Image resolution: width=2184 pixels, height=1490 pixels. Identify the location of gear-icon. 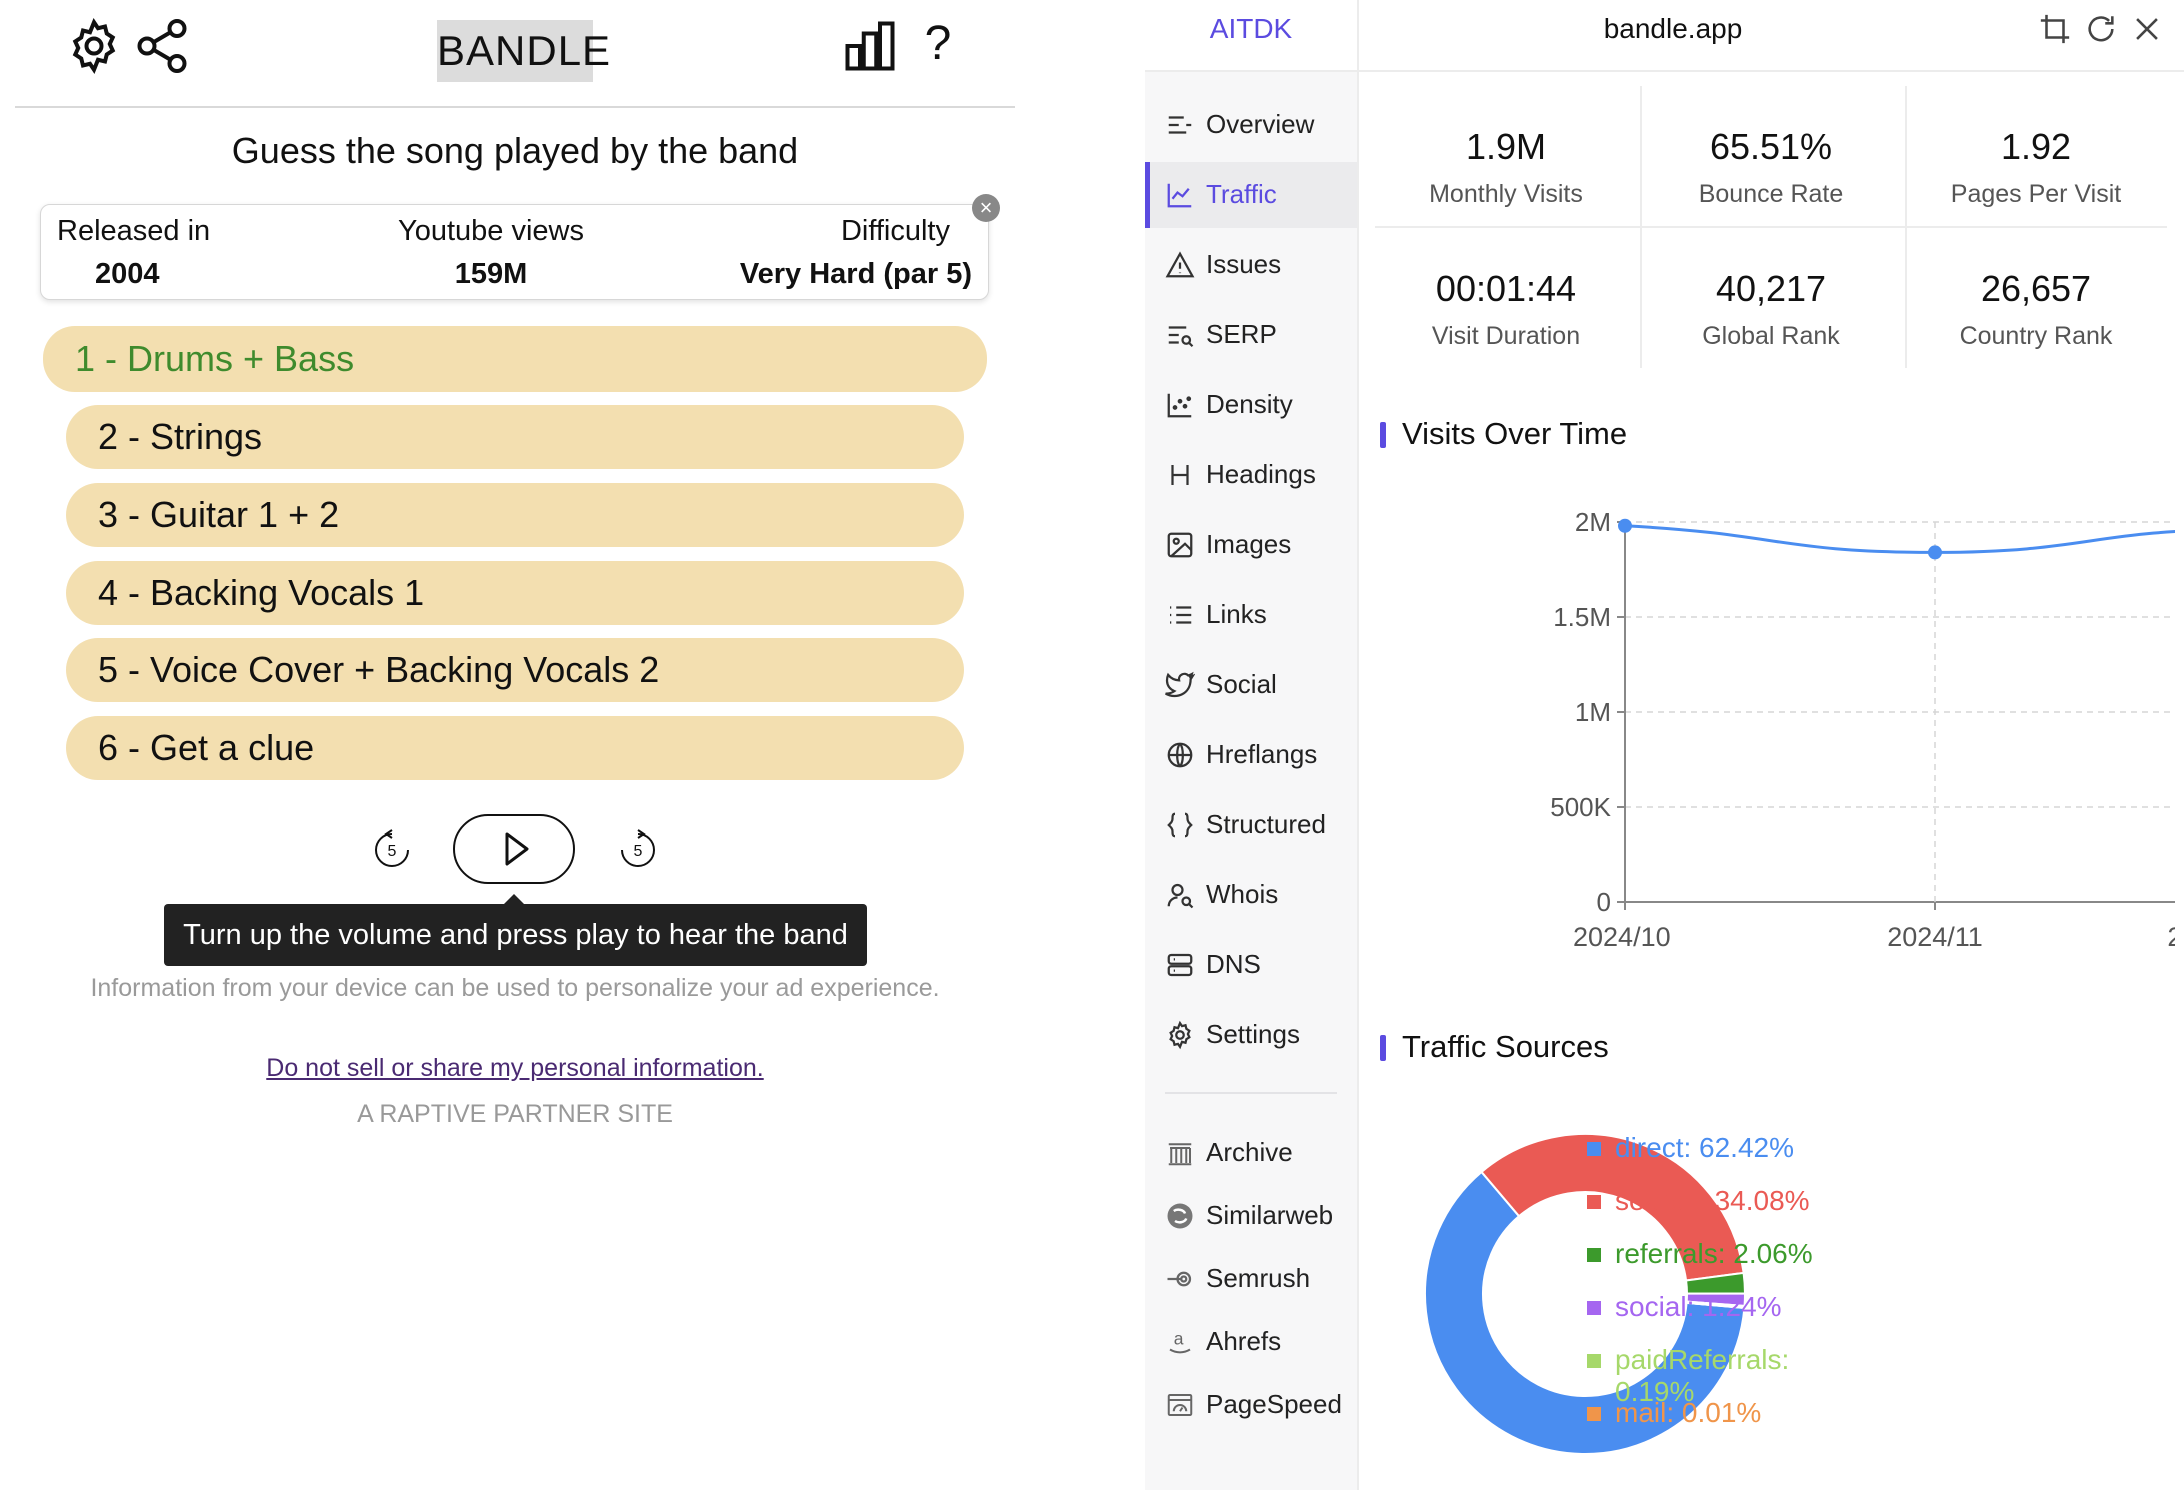
(1180, 1035).